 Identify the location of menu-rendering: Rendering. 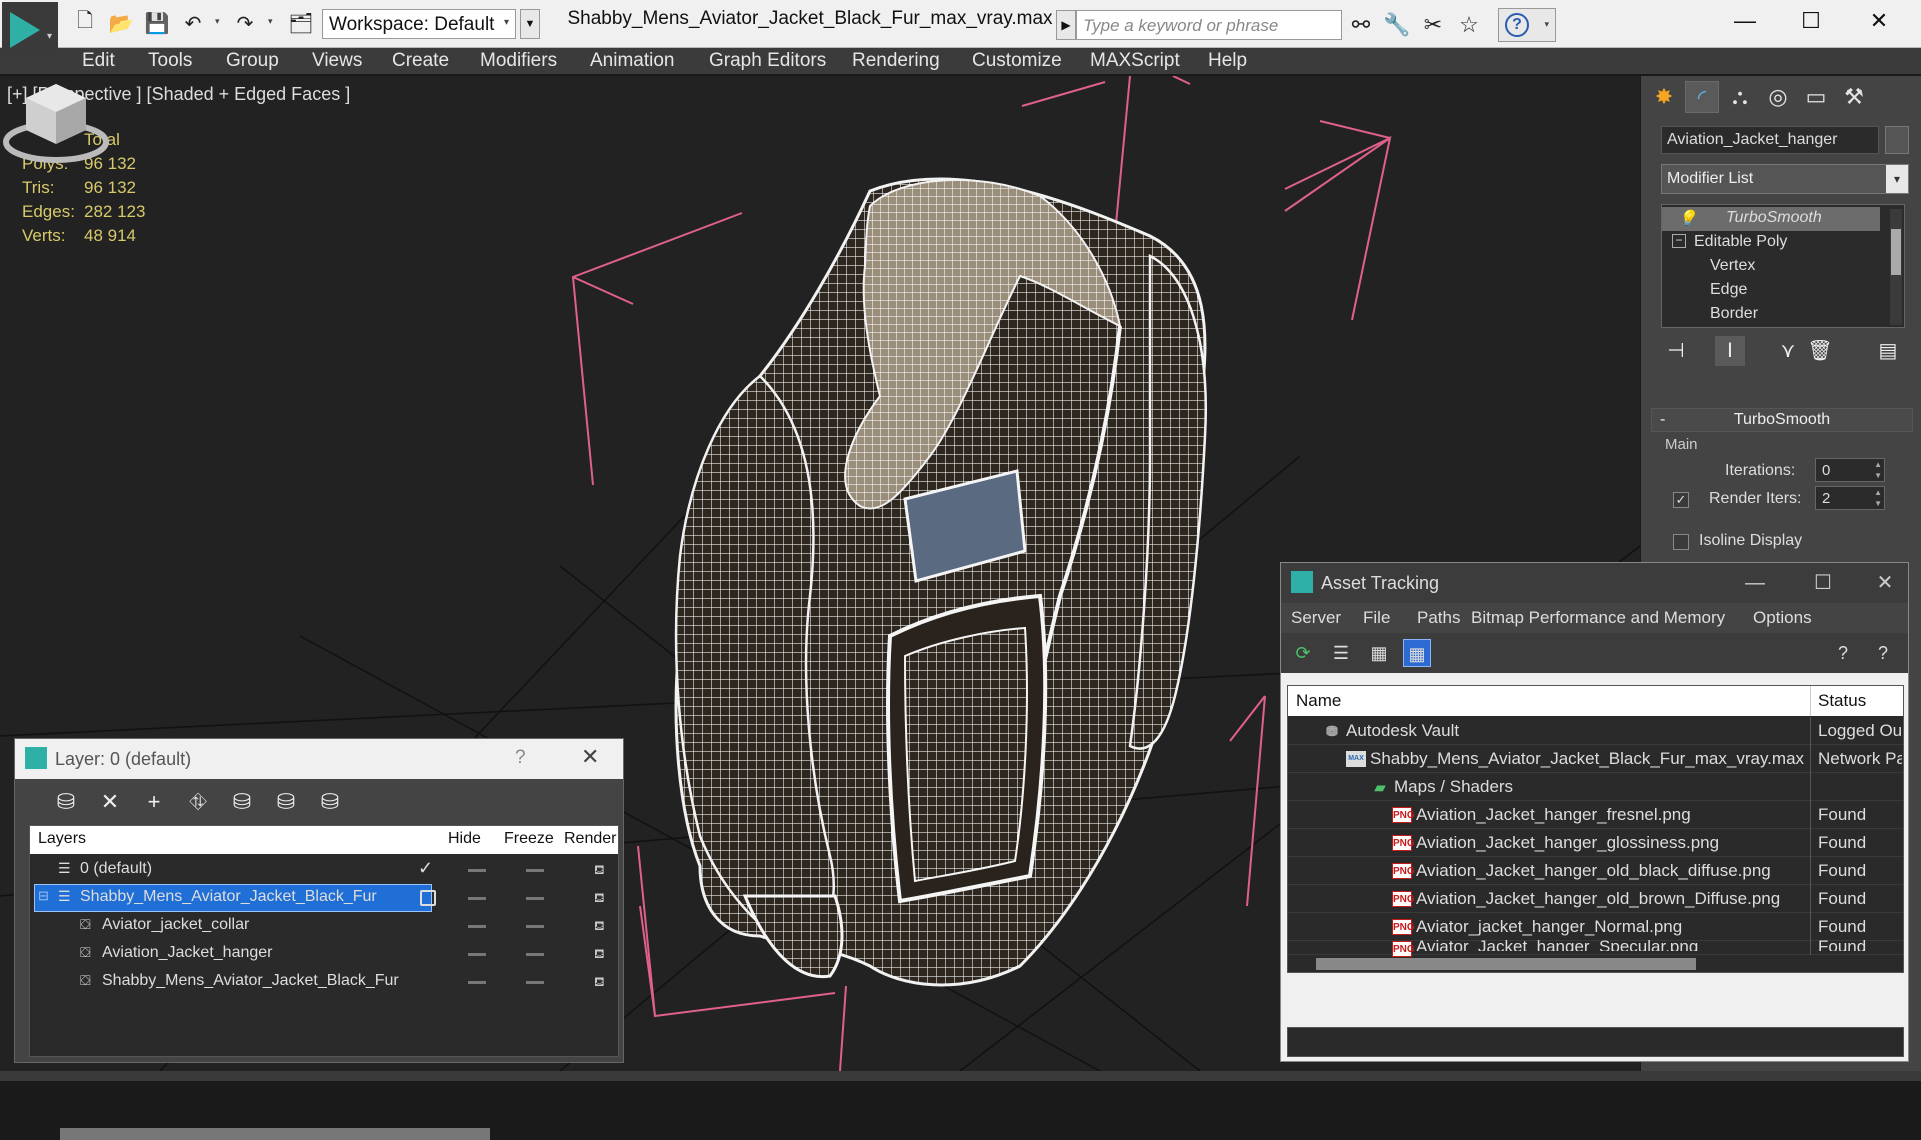
(896, 61).